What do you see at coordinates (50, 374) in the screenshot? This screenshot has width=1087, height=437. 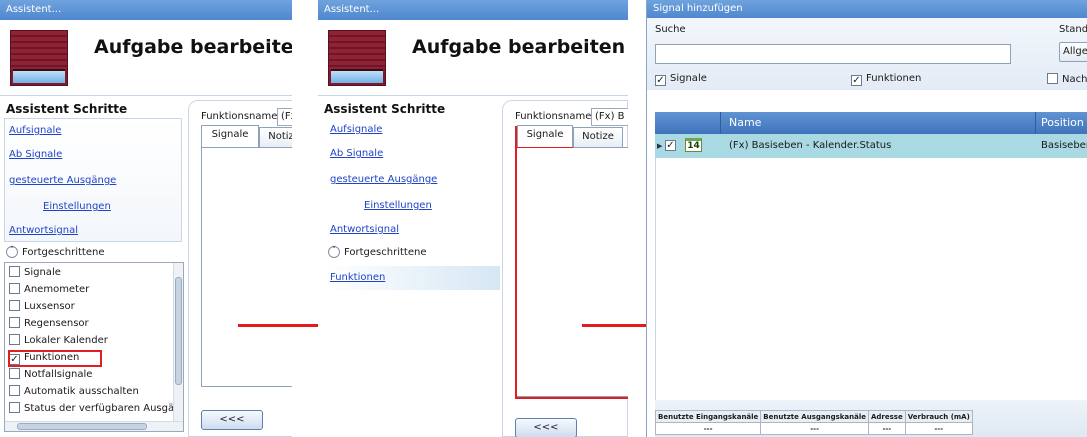 I see `checklist-item: Notfallsignale` at bounding box center [50, 374].